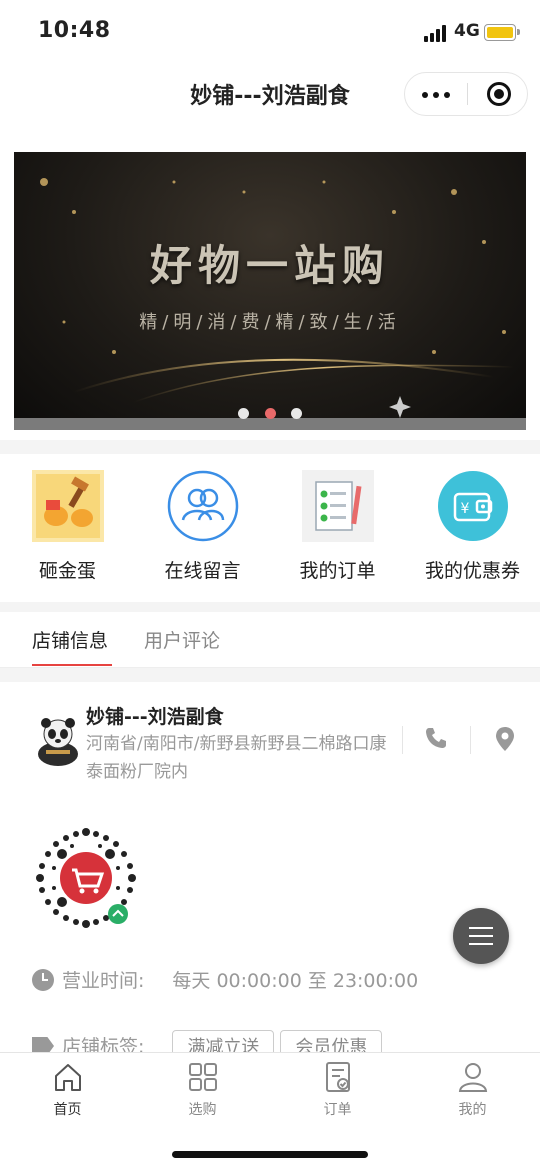  What do you see at coordinates (337, 571) in the screenshot?
I see `quick-menu-label: 我的订单` at bounding box center [337, 571].